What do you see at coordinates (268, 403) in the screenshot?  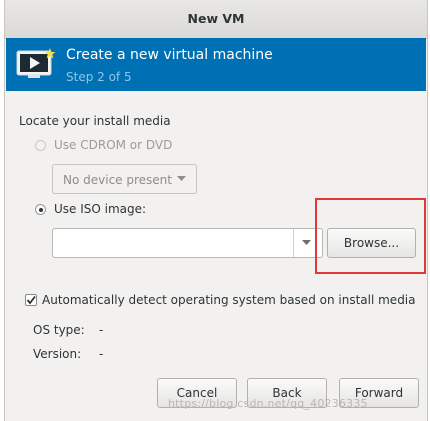 I see `watermark-text: https://blog.csdn.net/qq_40236335` at bounding box center [268, 403].